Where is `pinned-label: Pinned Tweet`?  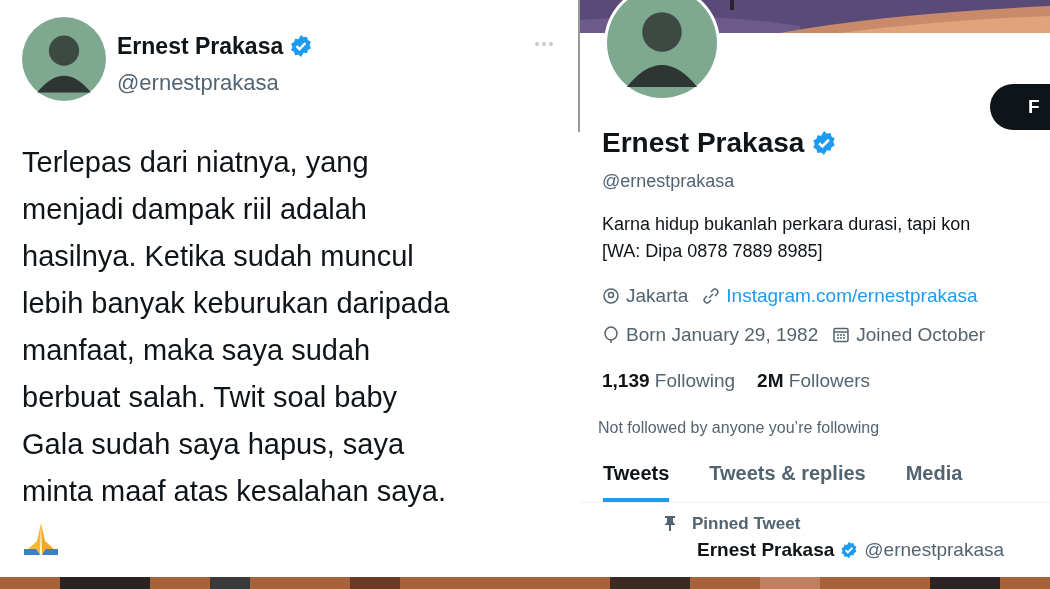
pinned-label: Pinned Tweet is located at coordinates (746, 523).